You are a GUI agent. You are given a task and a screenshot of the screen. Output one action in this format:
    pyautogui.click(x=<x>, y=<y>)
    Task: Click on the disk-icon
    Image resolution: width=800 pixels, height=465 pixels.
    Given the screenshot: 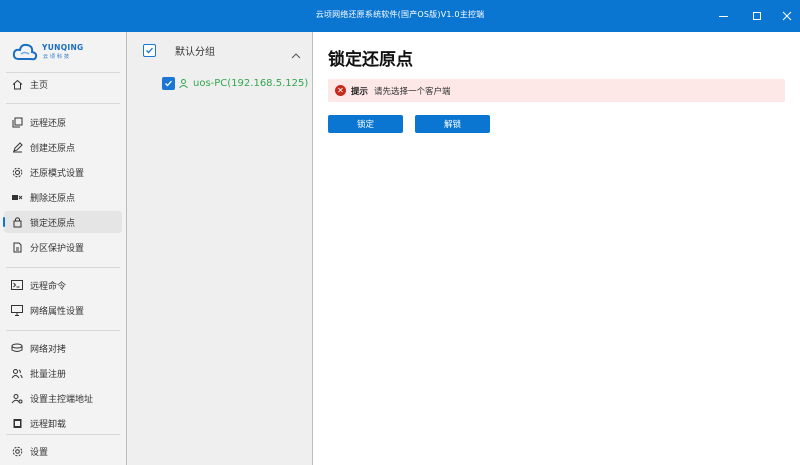 What is the action you would take?
    pyautogui.click(x=17, y=348)
    